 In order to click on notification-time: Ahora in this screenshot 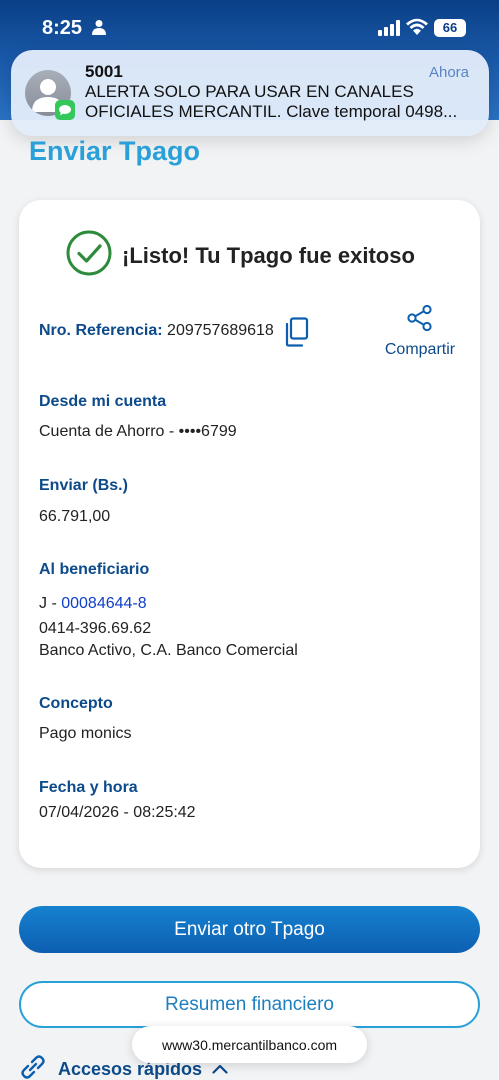, I will do `click(448, 72)`.